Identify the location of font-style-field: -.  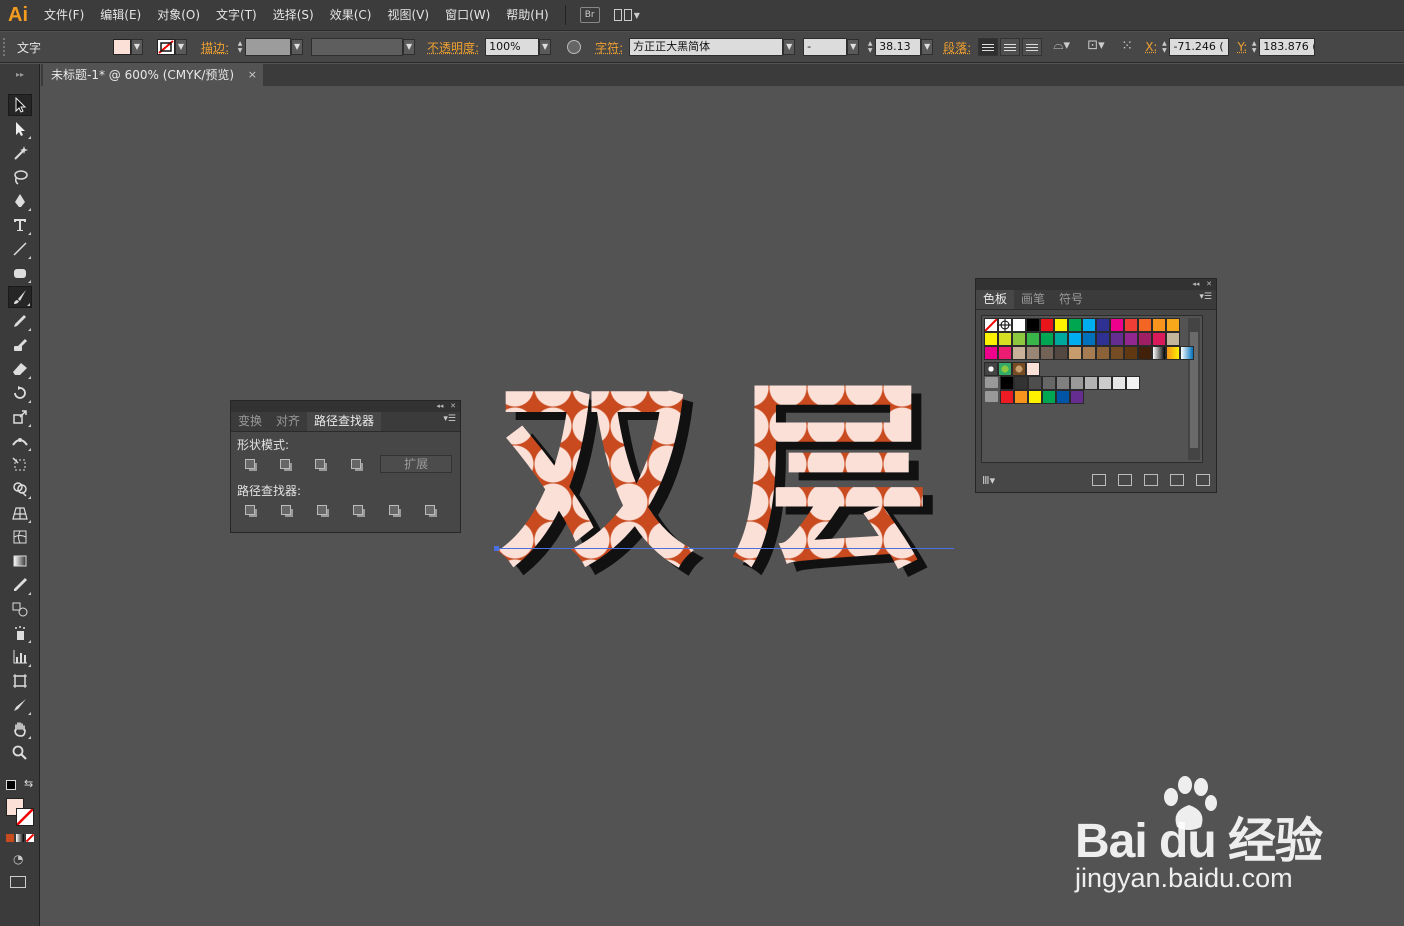
(825, 47).